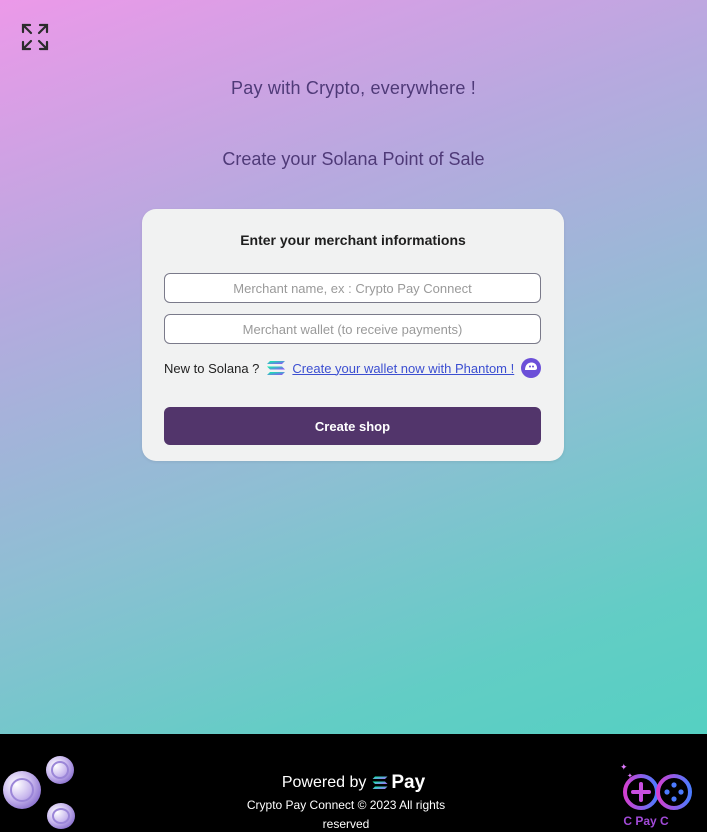 Image resolution: width=707 pixels, height=832 pixels. What do you see at coordinates (531, 368) in the screenshot?
I see `phantom-ghost-icon` at bounding box center [531, 368].